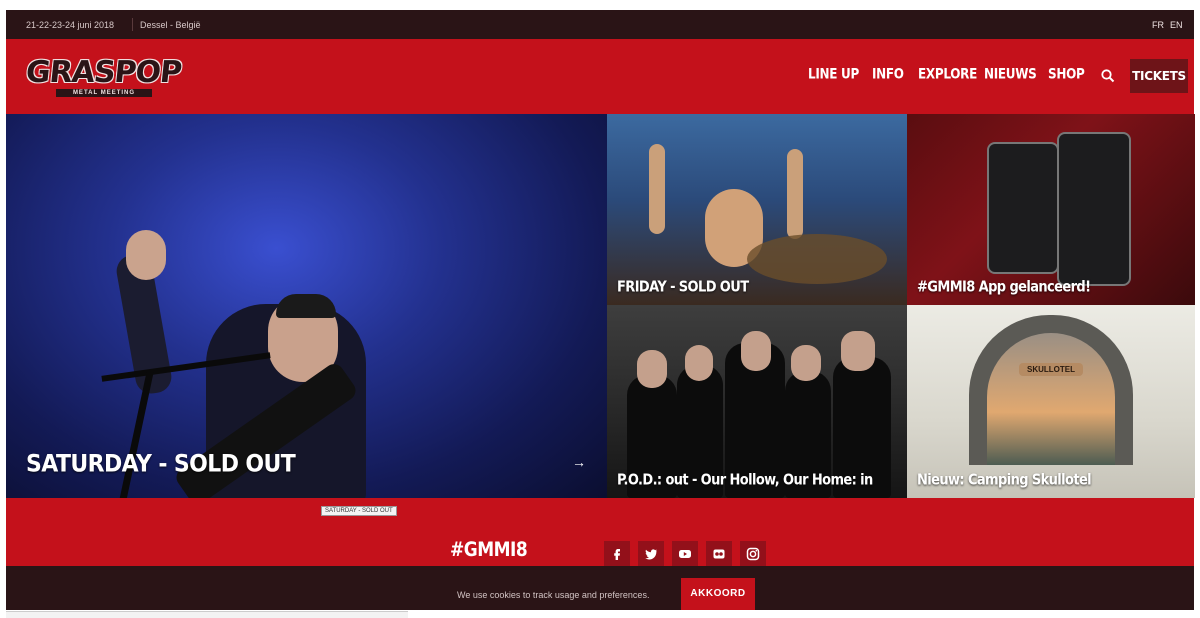  Describe the element at coordinates (888, 74) in the screenshot. I see `nav-info: INFO` at that location.